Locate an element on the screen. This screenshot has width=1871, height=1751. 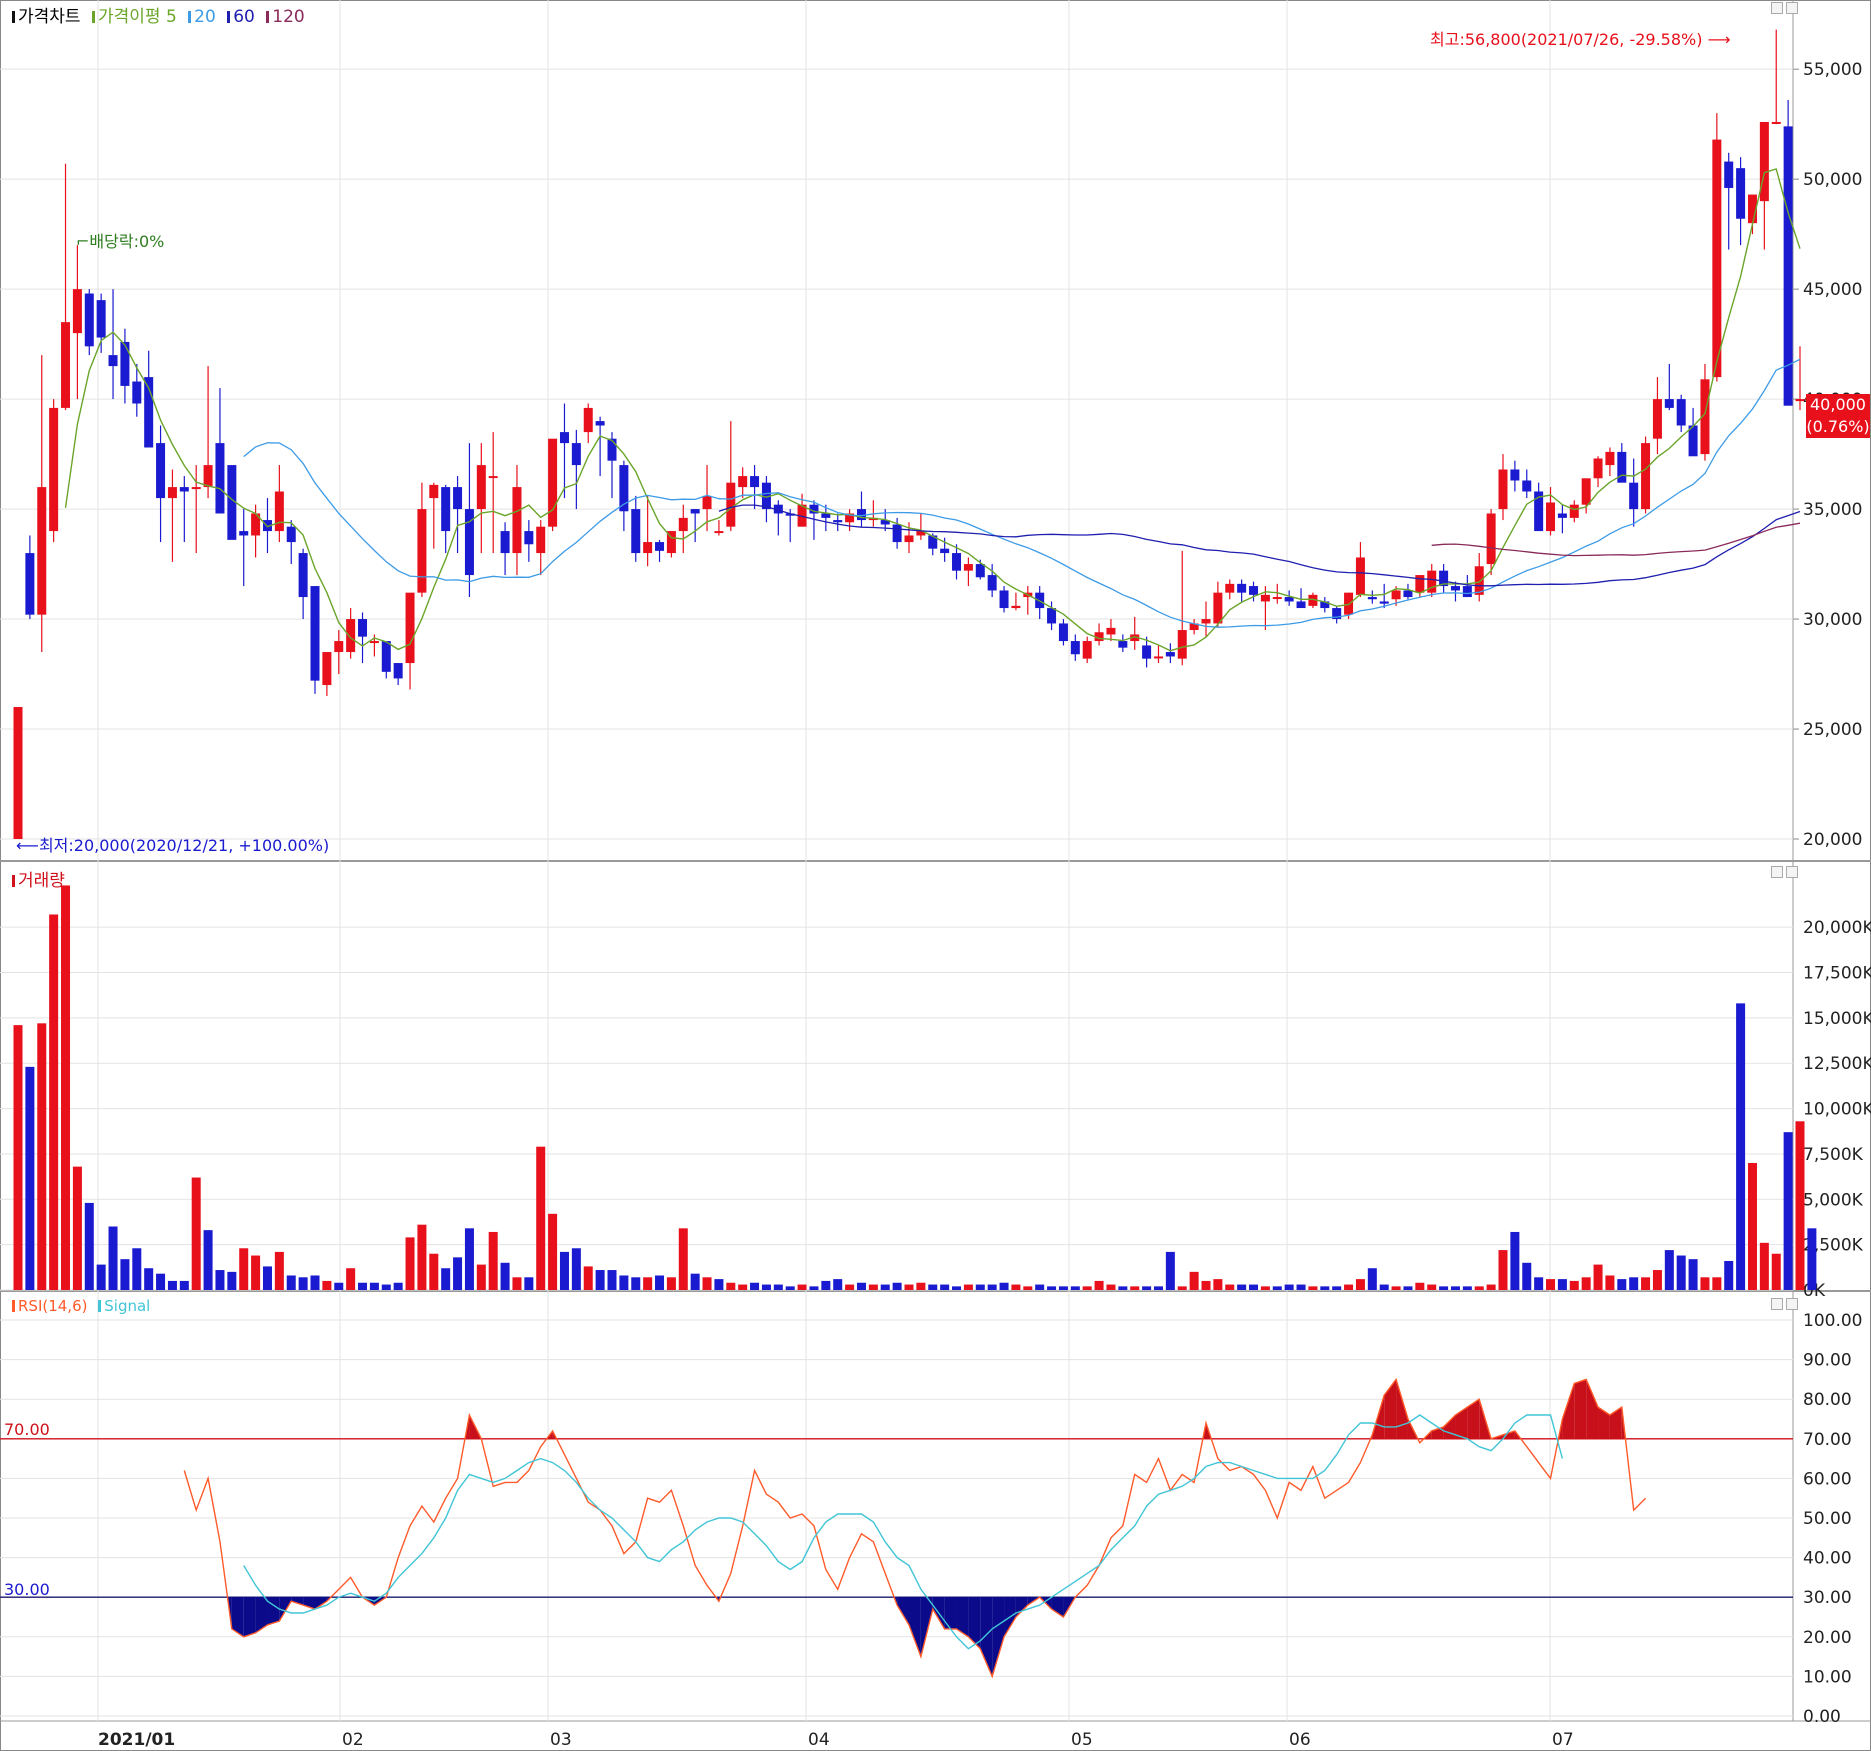
current-price-badge: 40,000 (0.76%) is located at coordinates (1838, 416).